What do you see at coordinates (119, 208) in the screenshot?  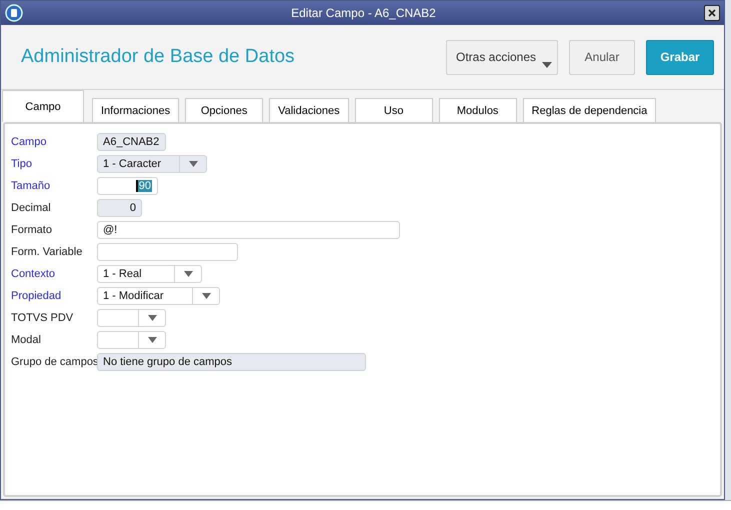 I see `input-field: 0` at bounding box center [119, 208].